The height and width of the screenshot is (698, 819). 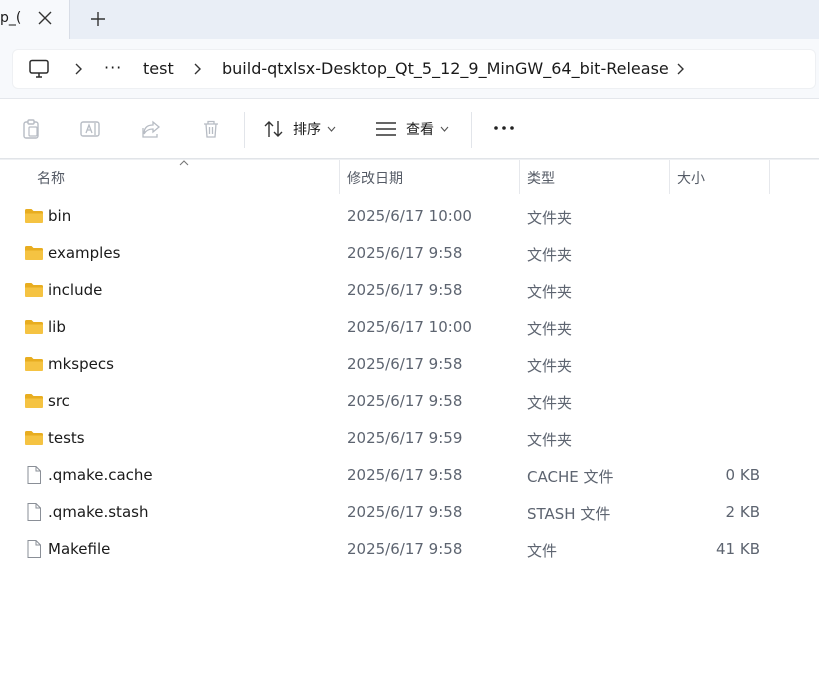 I want to click on column-header-date: 修改日期, so click(x=375, y=178).